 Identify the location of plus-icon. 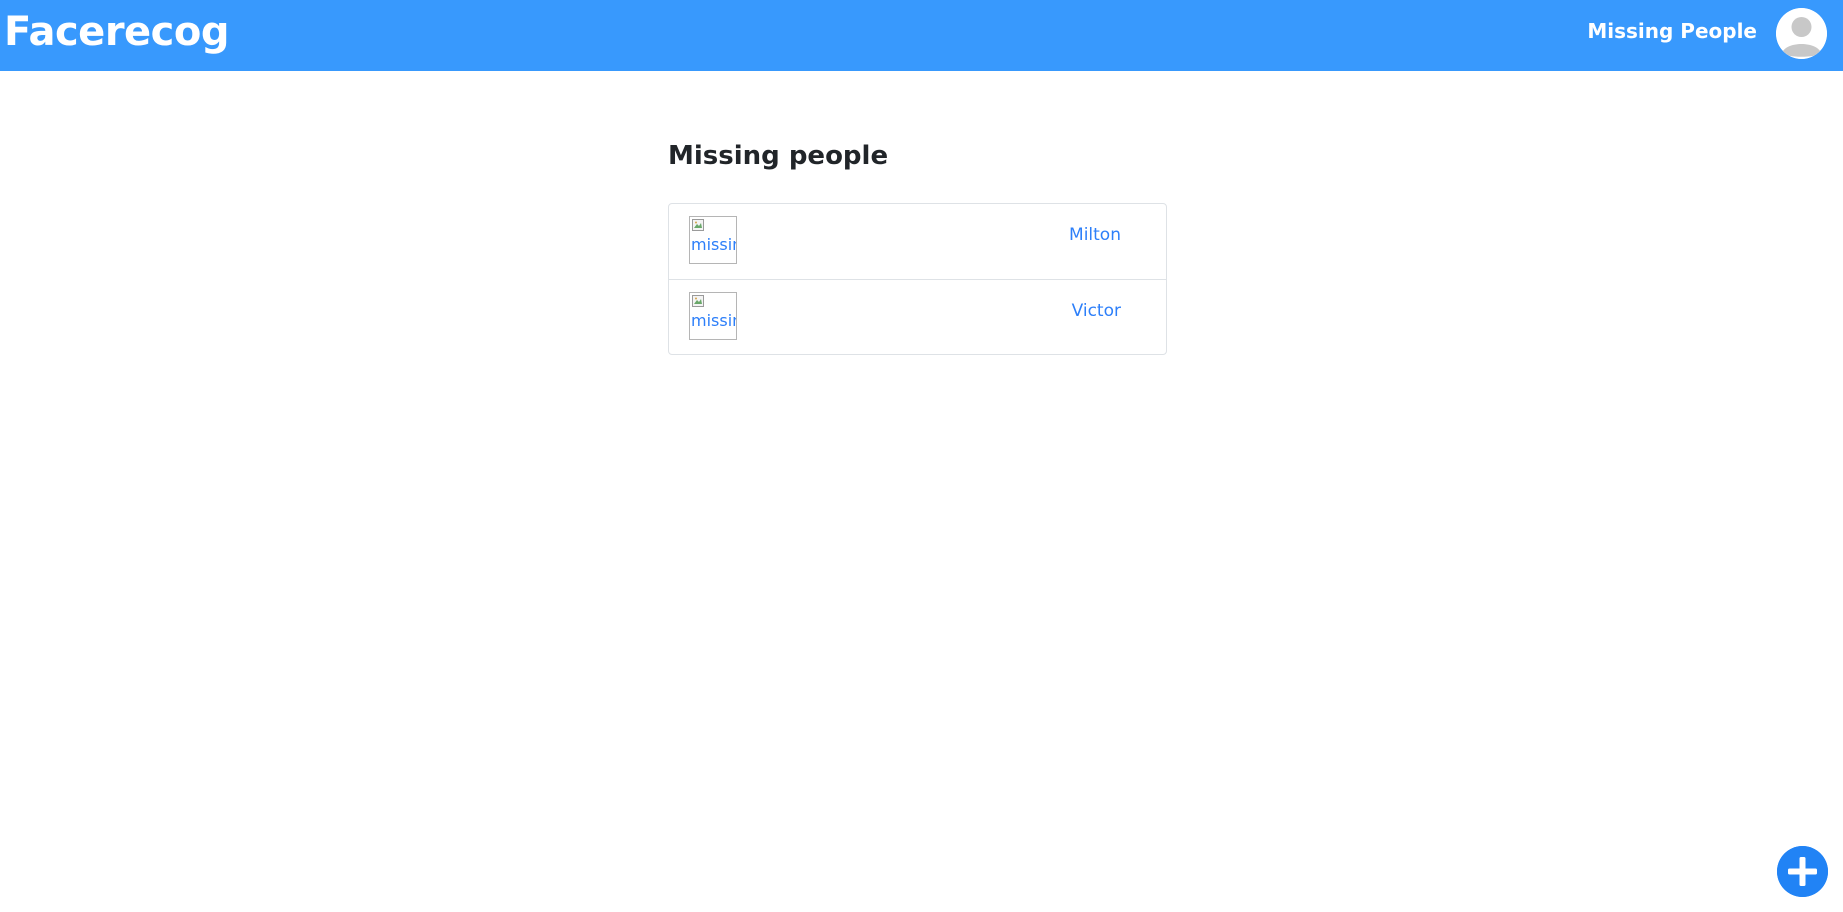
(1802, 871).